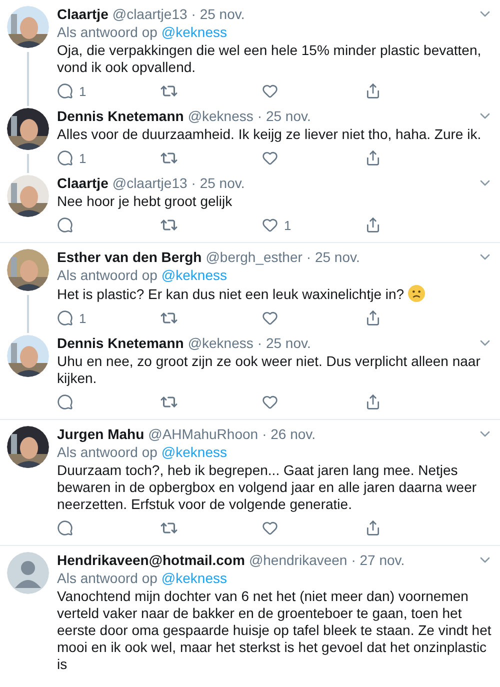  What do you see at coordinates (100, 434) in the screenshot?
I see `author-name: Jurgen Mahu` at bounding box center [100, 434].